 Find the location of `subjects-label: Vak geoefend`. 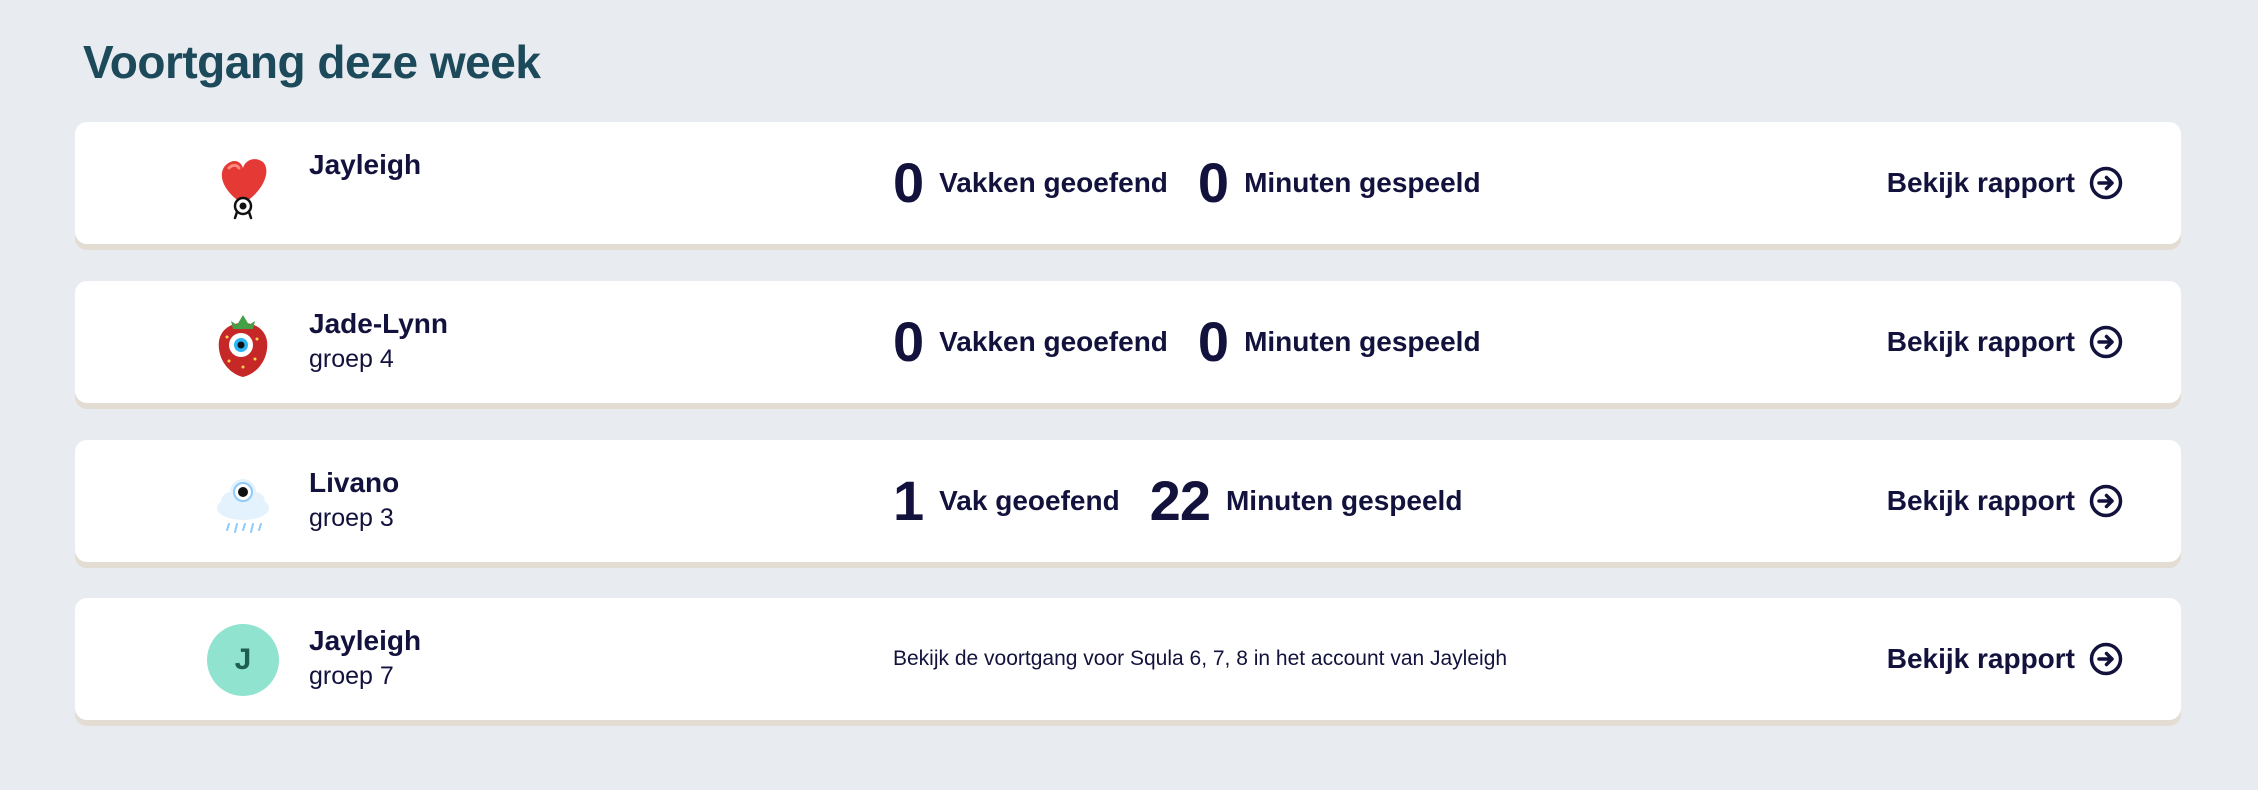

subjects-label: Vak geoefend is located at coordinates (1029, 500).